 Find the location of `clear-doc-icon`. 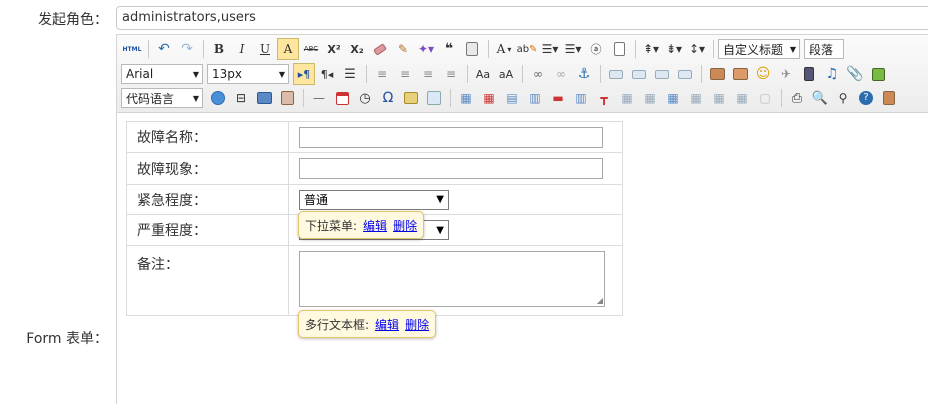

clear-doc-icon is located at coordinates (619, 49).